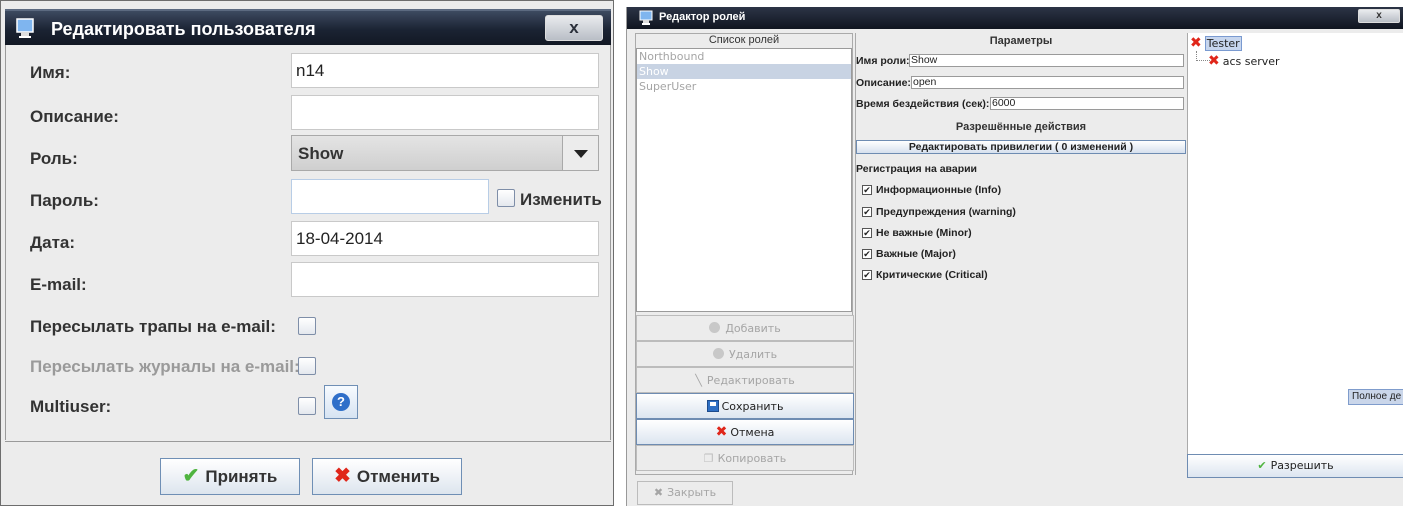 The width and height of the screenshot is (1403, 506). What do you see at coordinates (867, 275) in the screenshot?
I see `alarm-critical-checkbox: ✔` at bounding box center [867, 275].